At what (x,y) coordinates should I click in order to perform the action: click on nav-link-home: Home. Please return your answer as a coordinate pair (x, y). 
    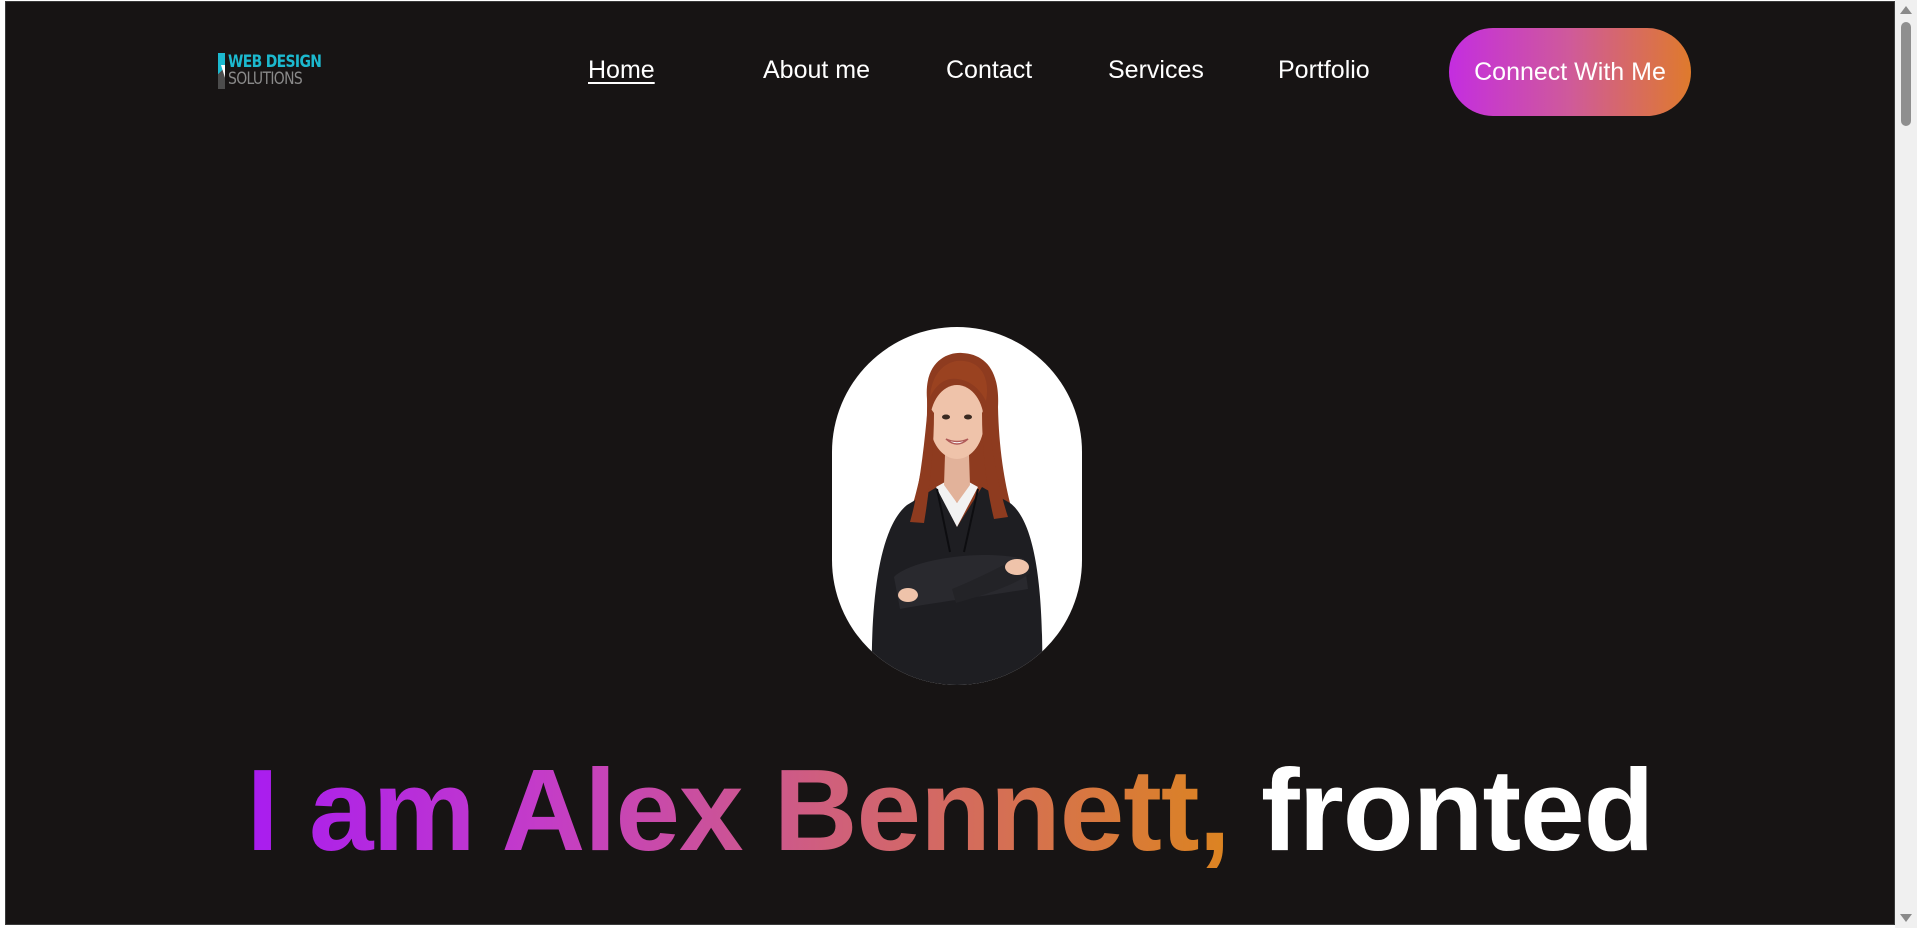
    Looking at the image, I should click on (621, 70).